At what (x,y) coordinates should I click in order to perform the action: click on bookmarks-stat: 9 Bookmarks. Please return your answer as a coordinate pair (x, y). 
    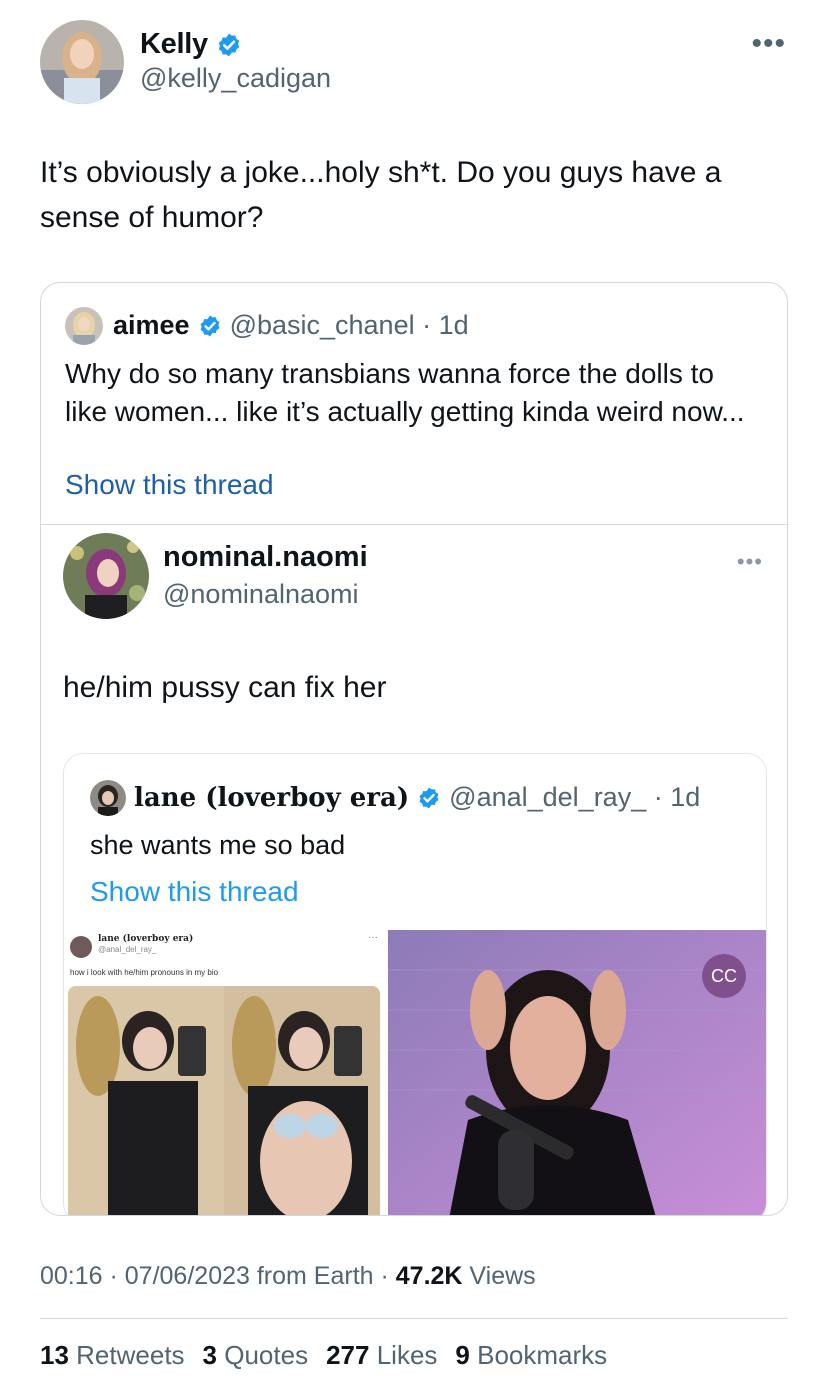
    Looking at the image, I should click on (531, 1355).